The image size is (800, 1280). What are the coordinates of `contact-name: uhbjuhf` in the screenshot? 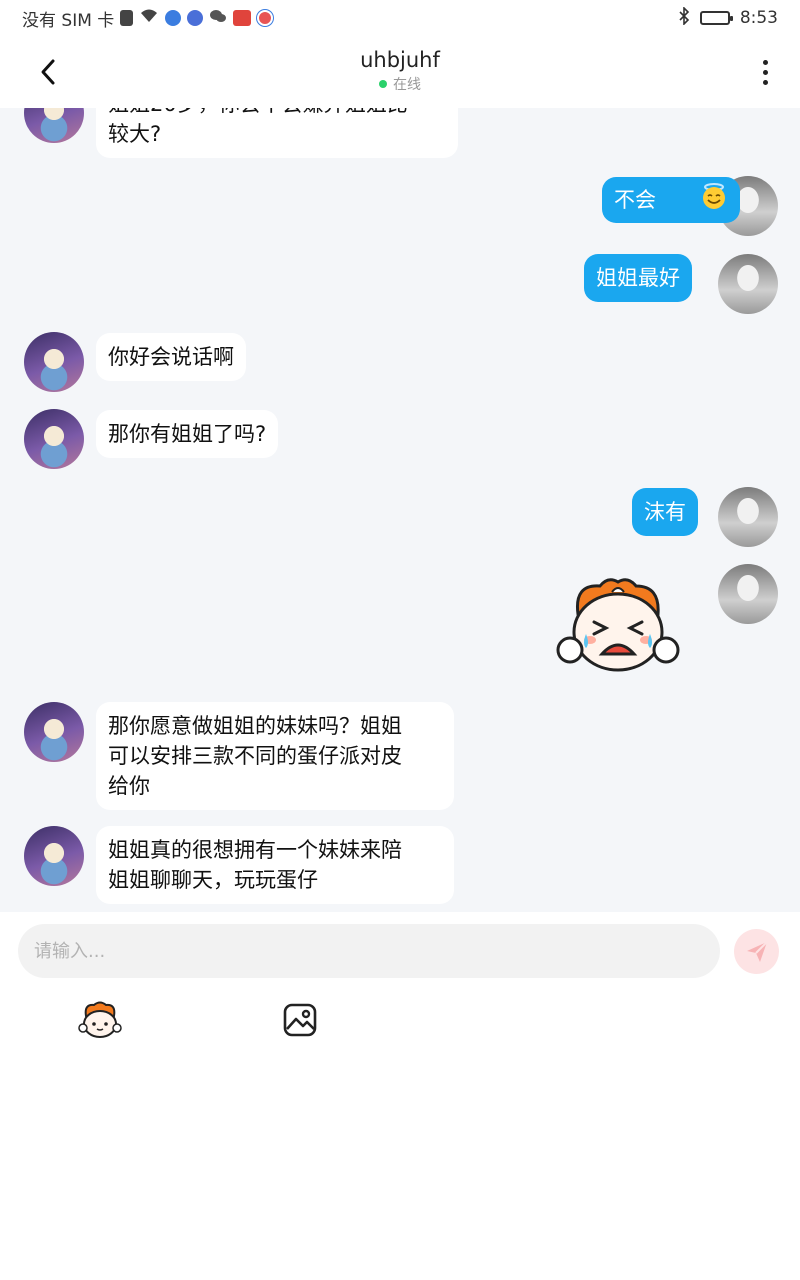 It's located at (400, 60).